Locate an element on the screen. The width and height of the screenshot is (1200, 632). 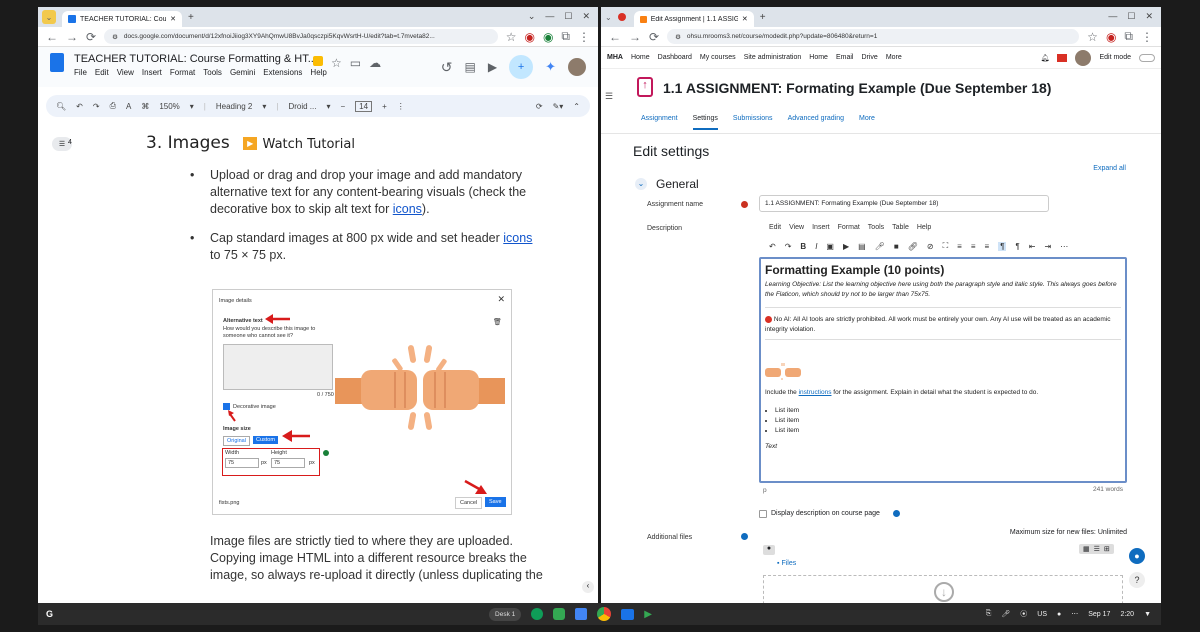
menu-icon: ⋮ is located at coordinates (584, 37).